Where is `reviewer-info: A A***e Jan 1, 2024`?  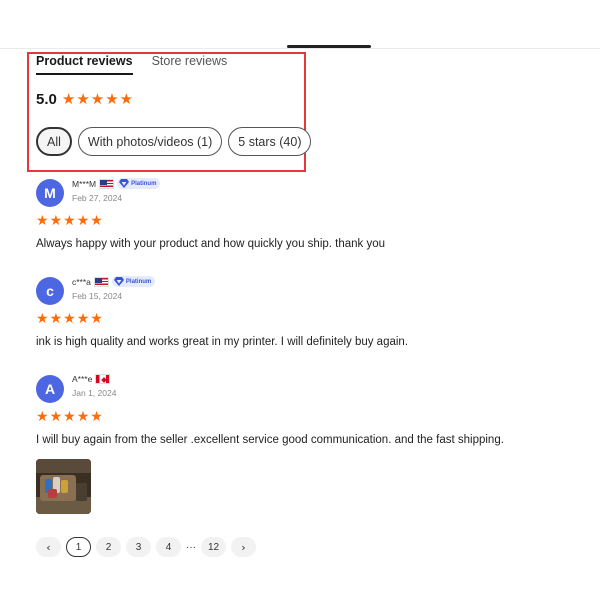
reviewer-info: A A***e Jan 1, 2024 is located at coordinates (270, 388).